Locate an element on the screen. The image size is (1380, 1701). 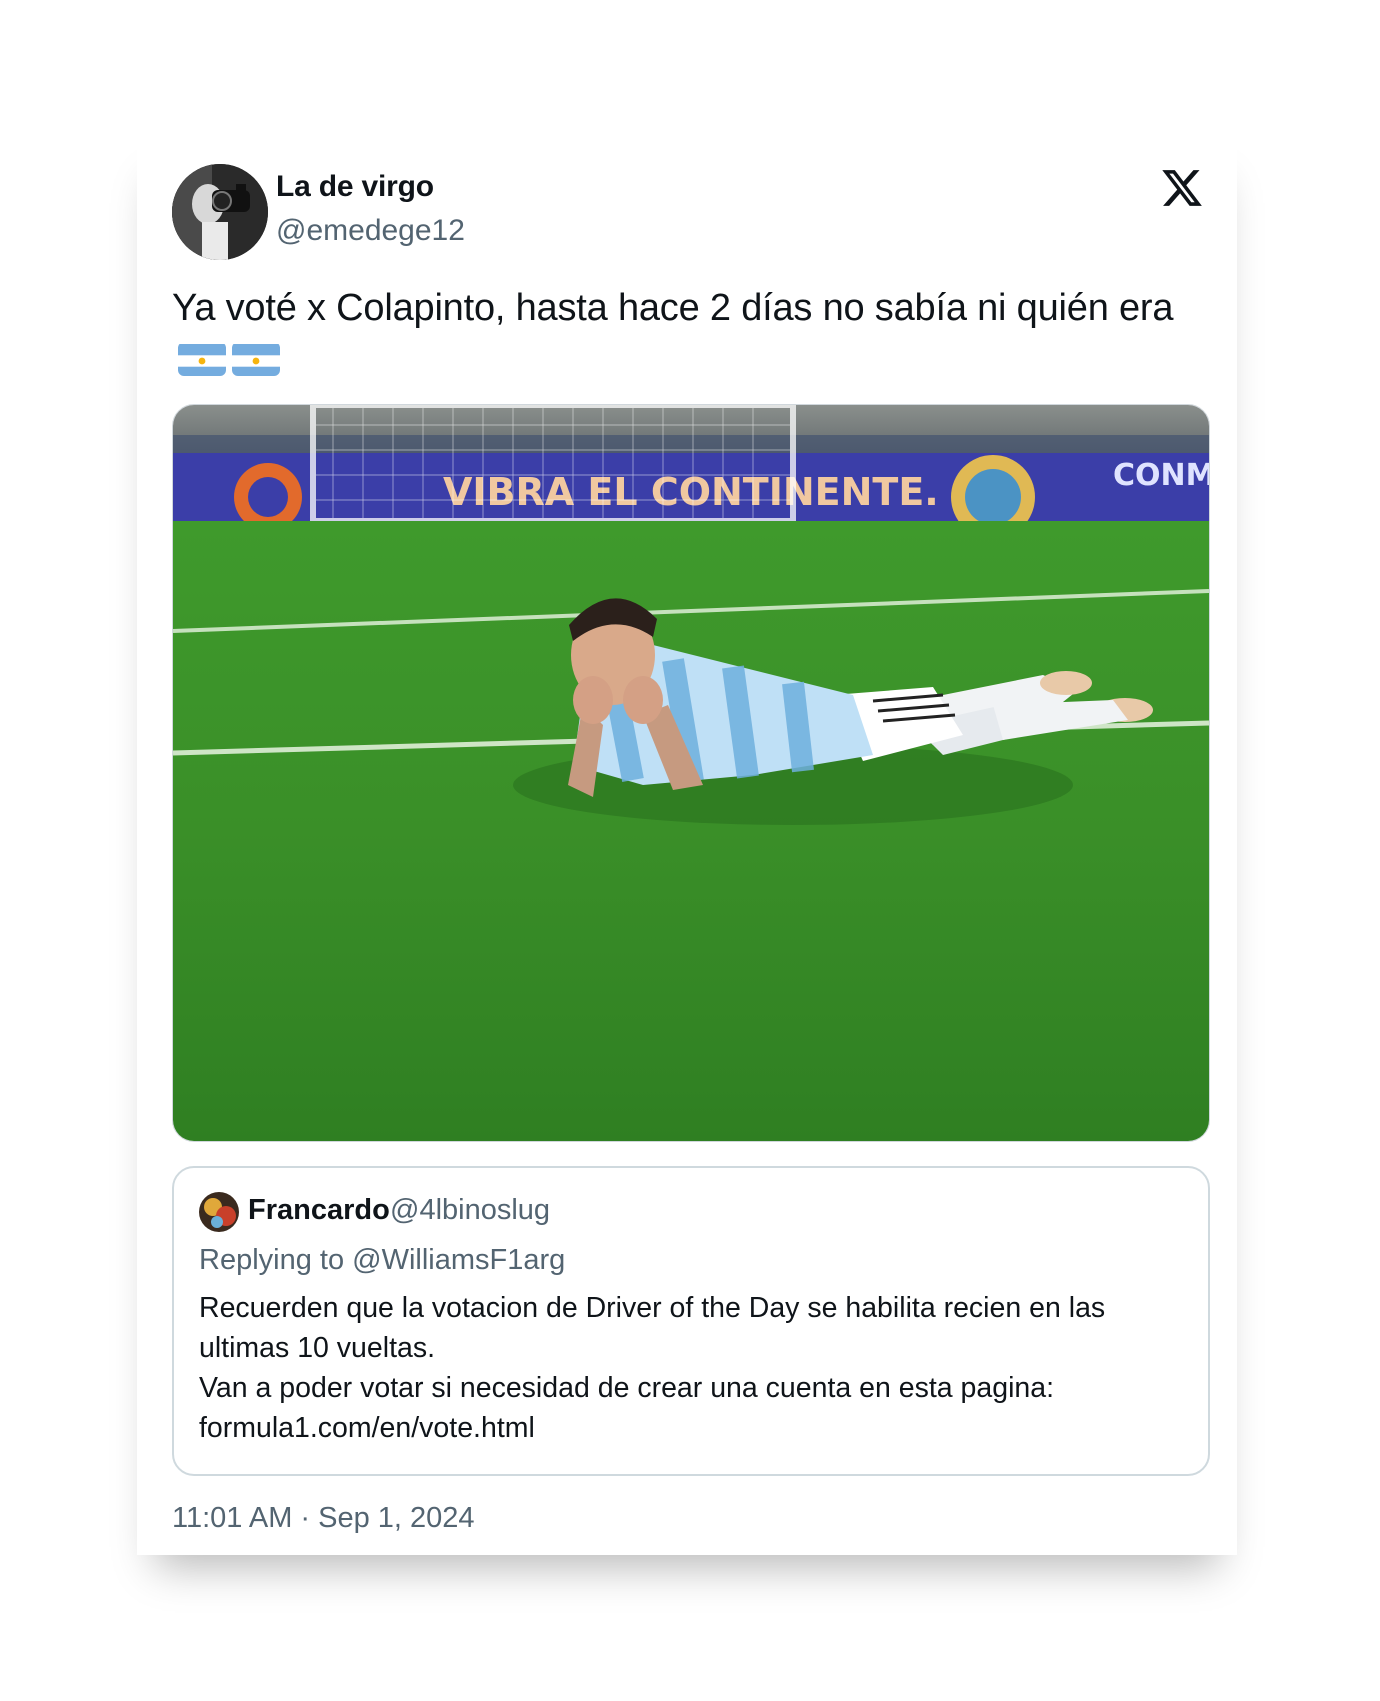
profile-photo is located at coordinates (220, 212).